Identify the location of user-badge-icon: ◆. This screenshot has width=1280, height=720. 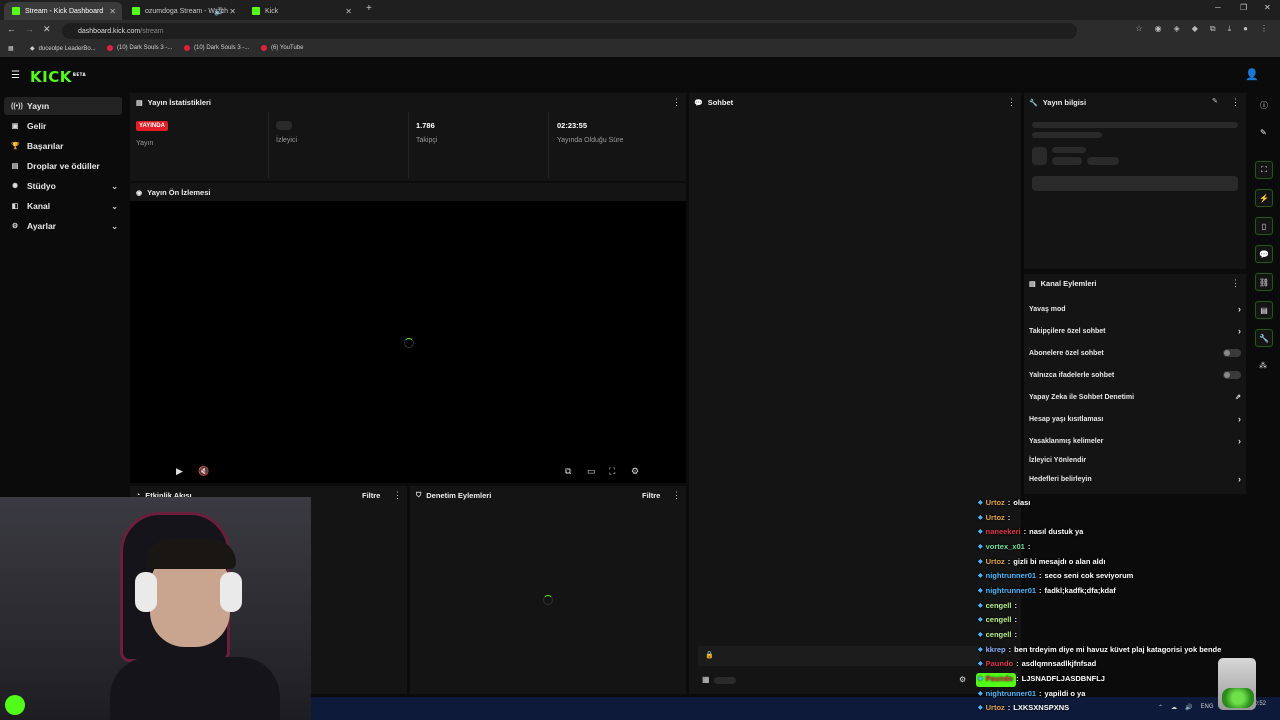
(980, 532).